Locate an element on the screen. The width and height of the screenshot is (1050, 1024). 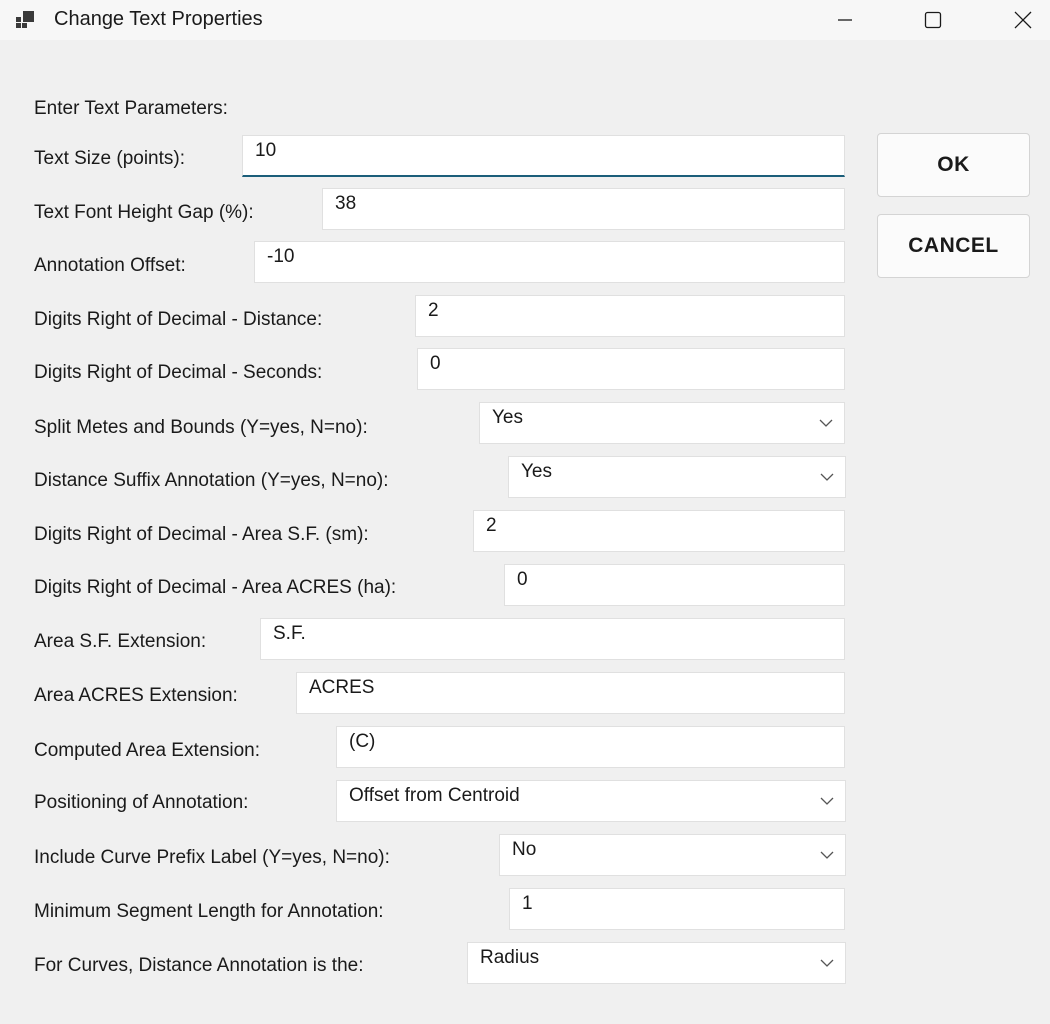
curve-distance-value: Radius is located at coordinates (510, 957).